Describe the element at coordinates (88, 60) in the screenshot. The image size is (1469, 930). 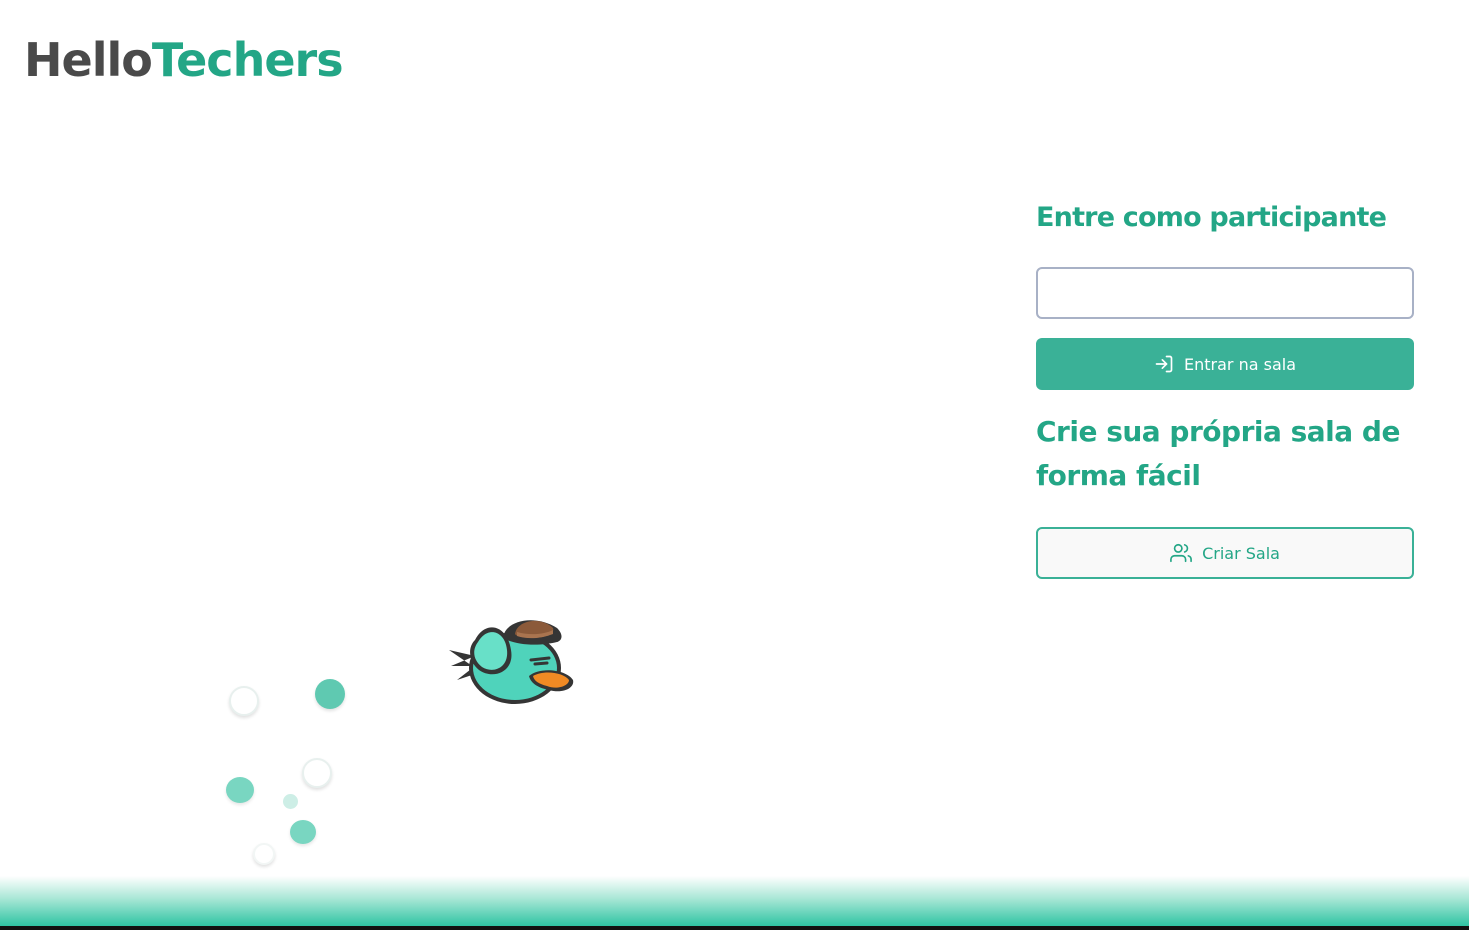
I see `logo-part-hello: Hello` at that location.